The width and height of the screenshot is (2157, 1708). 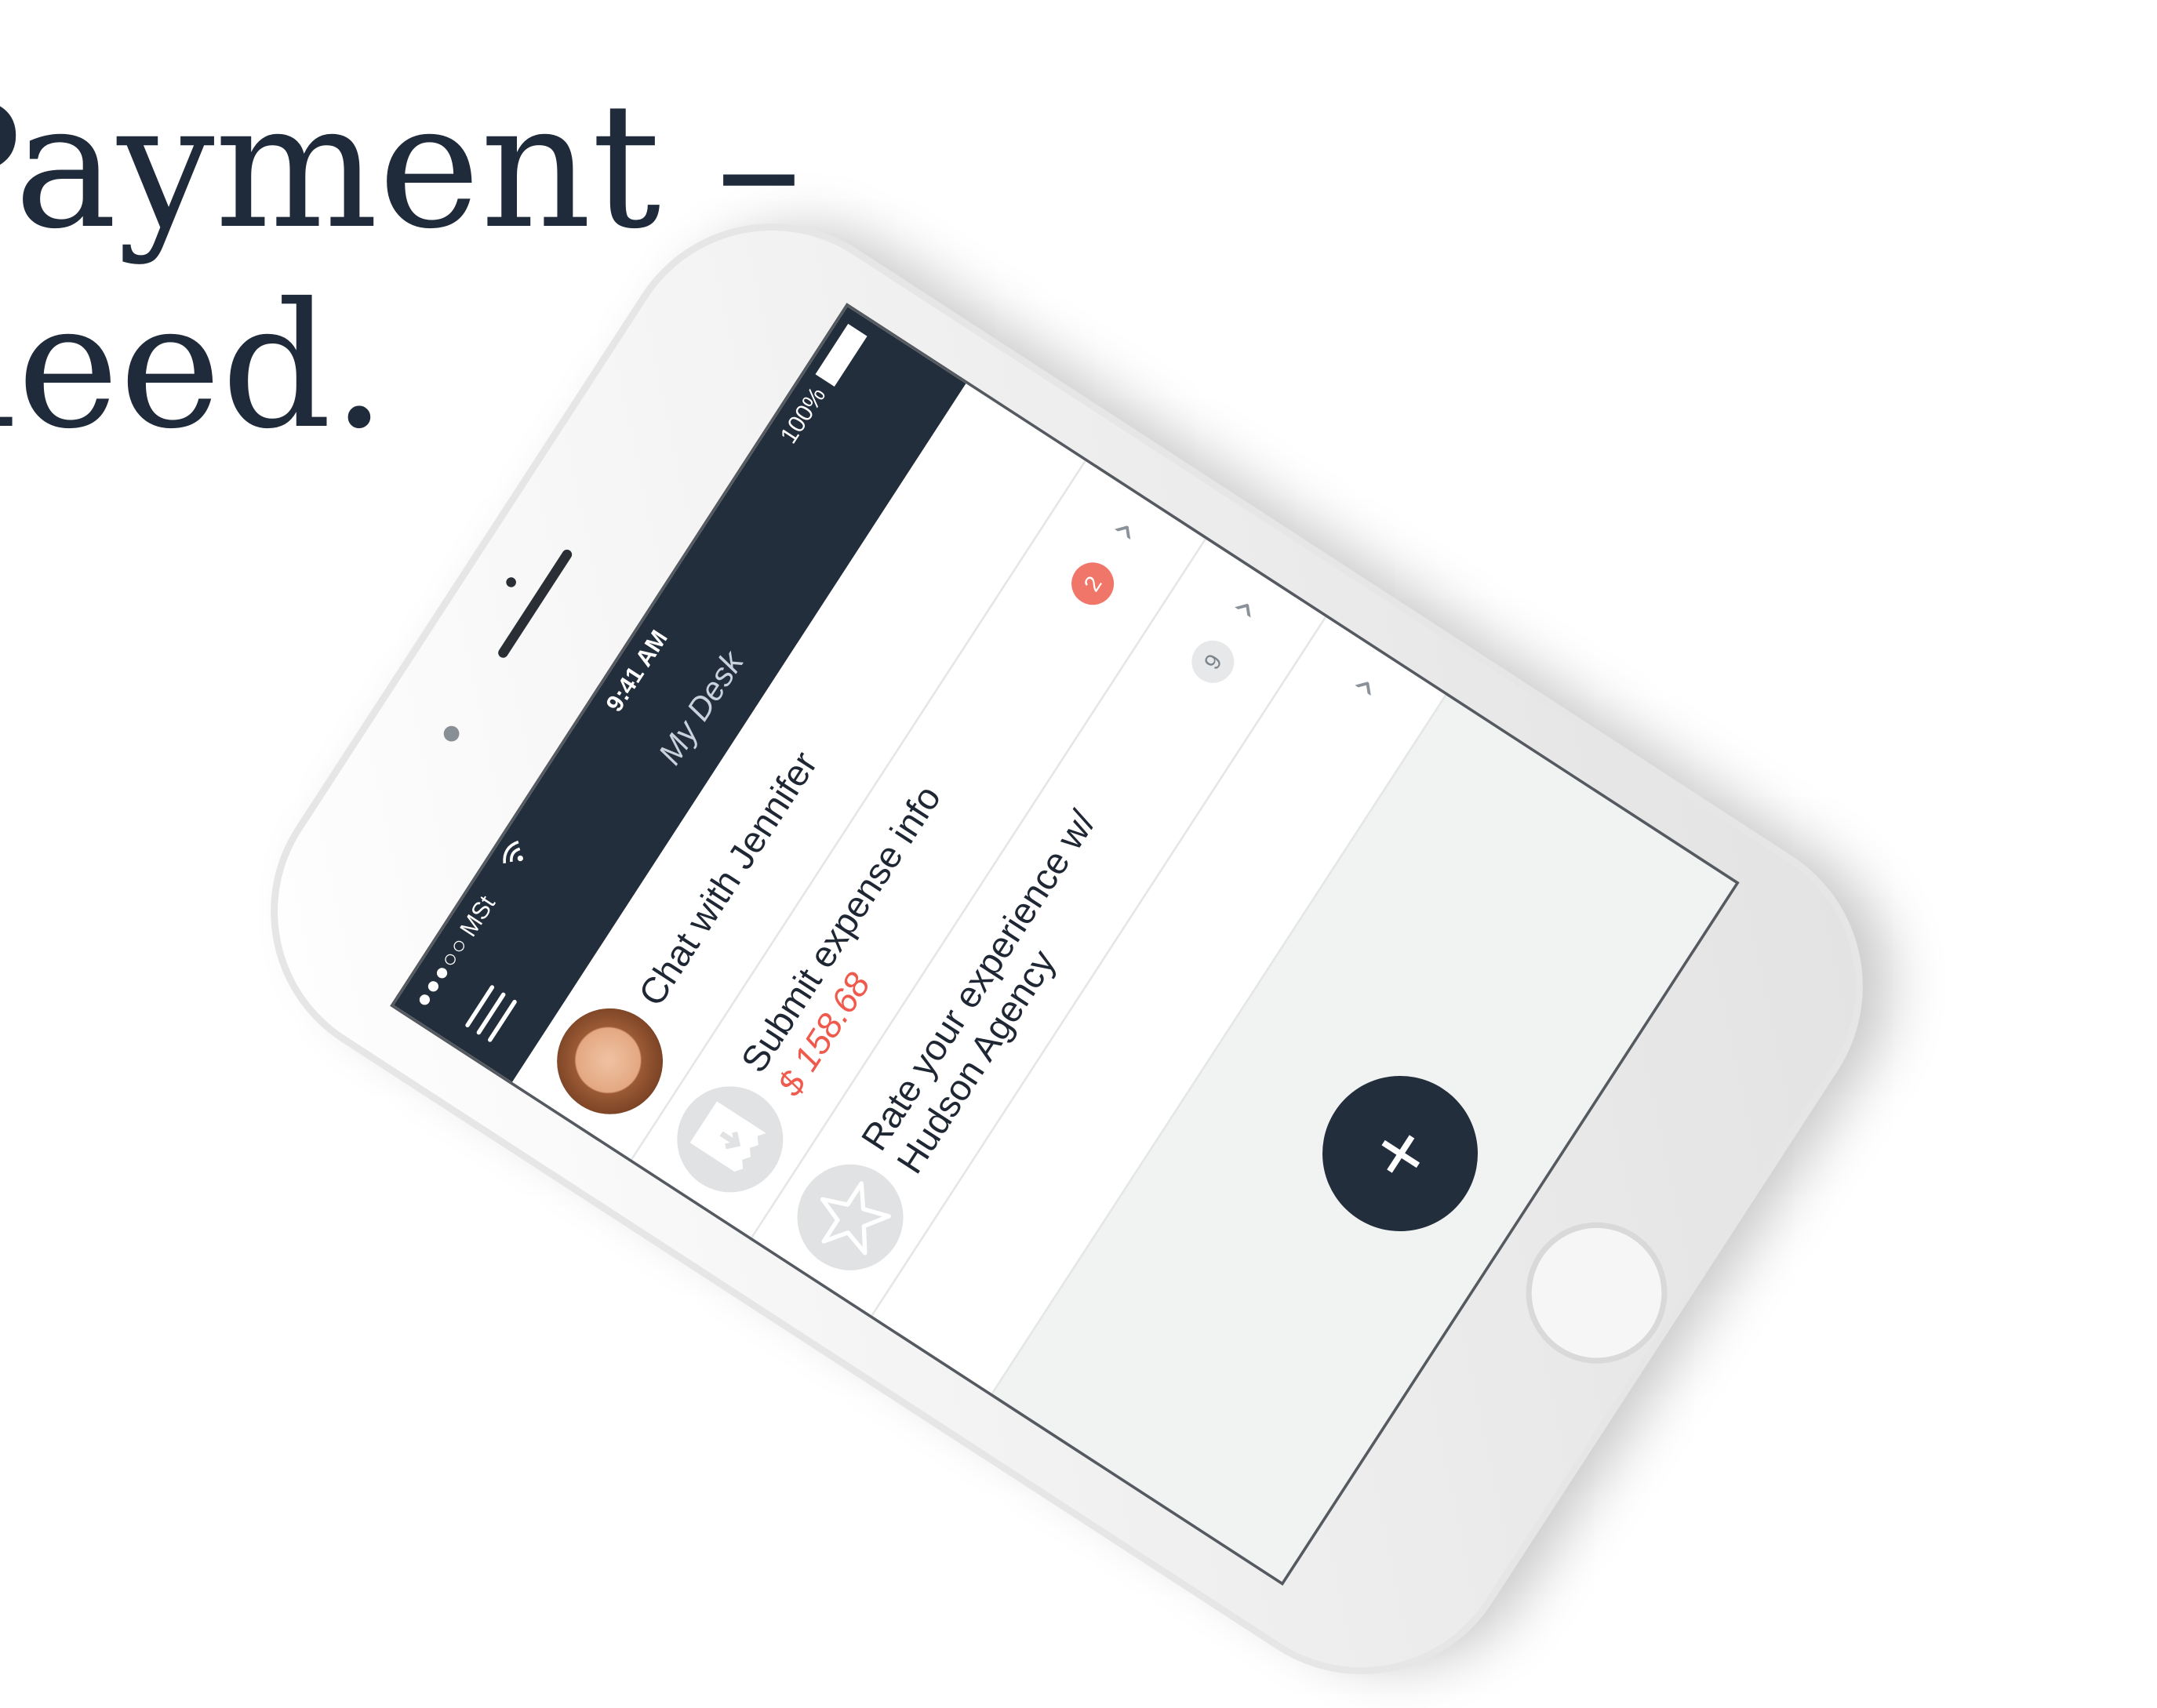 What do you see at coordinates (511, 582) in the screenshot?
I see `proximity-sensor` at bounding box center [511, 582].